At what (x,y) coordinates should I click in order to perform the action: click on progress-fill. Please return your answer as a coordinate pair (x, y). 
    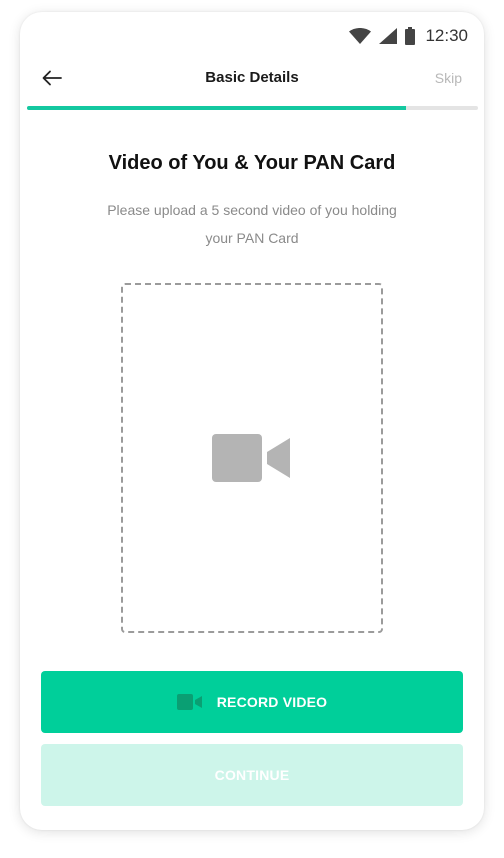
    Looking at the image, I should click on (216, 108).